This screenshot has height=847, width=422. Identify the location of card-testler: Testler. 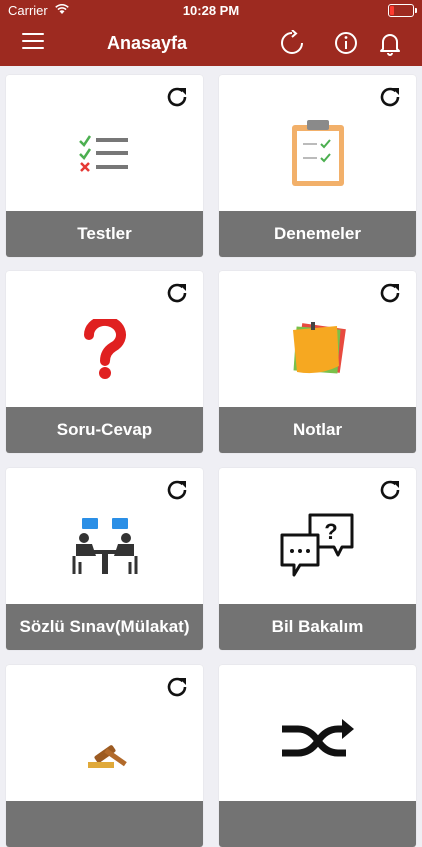
(104, 166).